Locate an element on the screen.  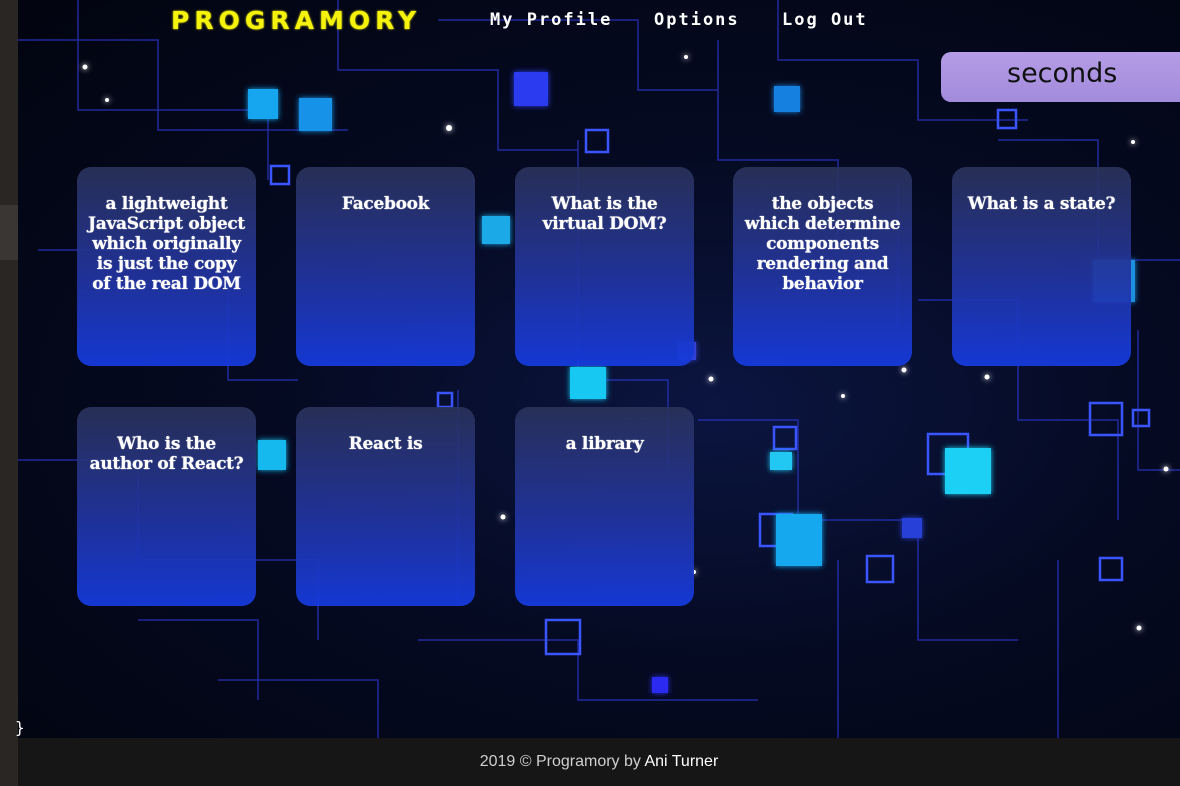
memory-card: Facebook is located at coordinates (385, 266).